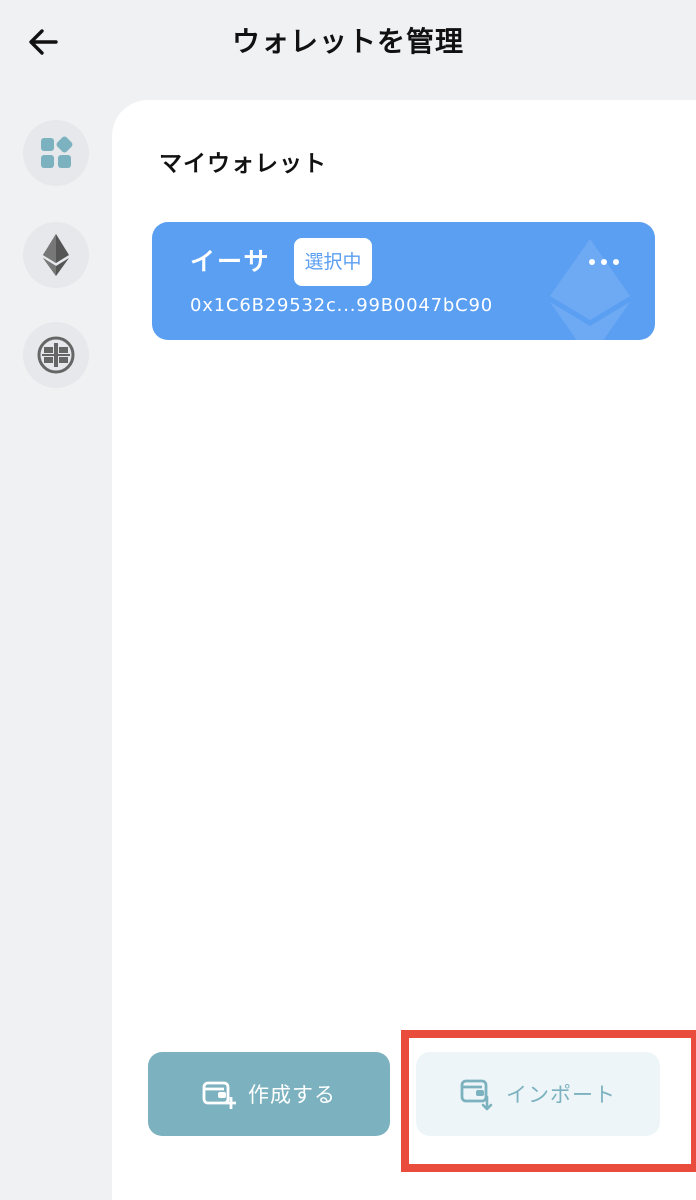 The image size is (696, 1200). I want to click on sidebar-item-all-chains, so click(56, 153).